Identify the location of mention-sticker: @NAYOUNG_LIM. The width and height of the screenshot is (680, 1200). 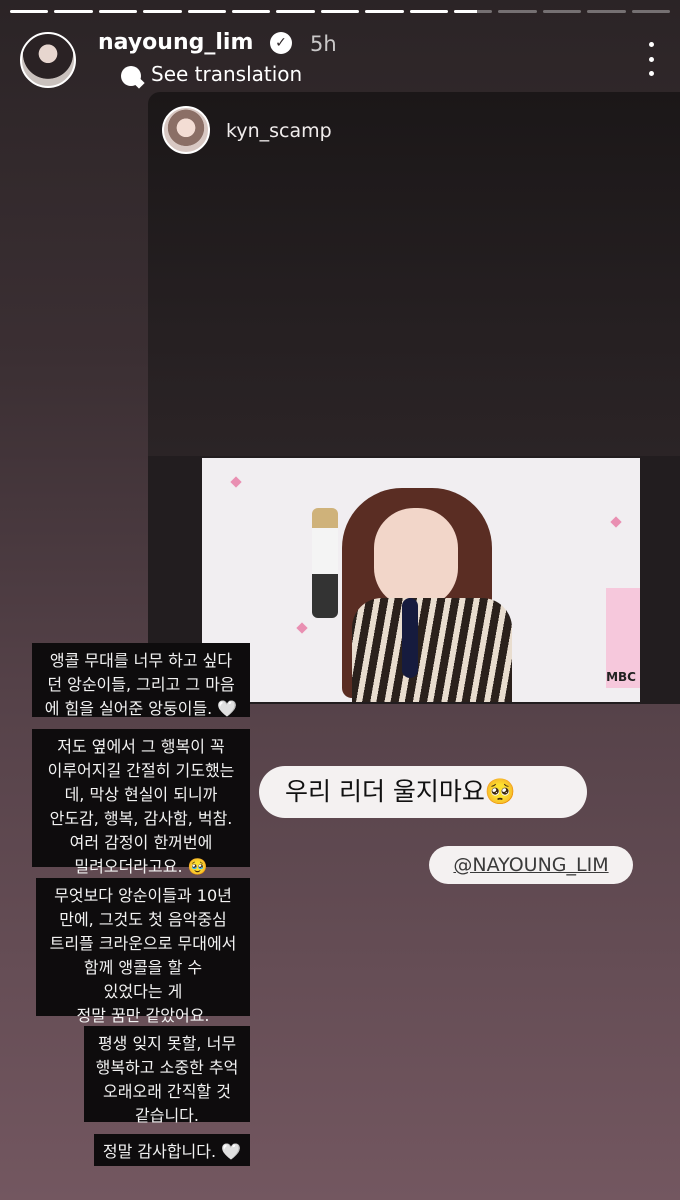
(531, 865).